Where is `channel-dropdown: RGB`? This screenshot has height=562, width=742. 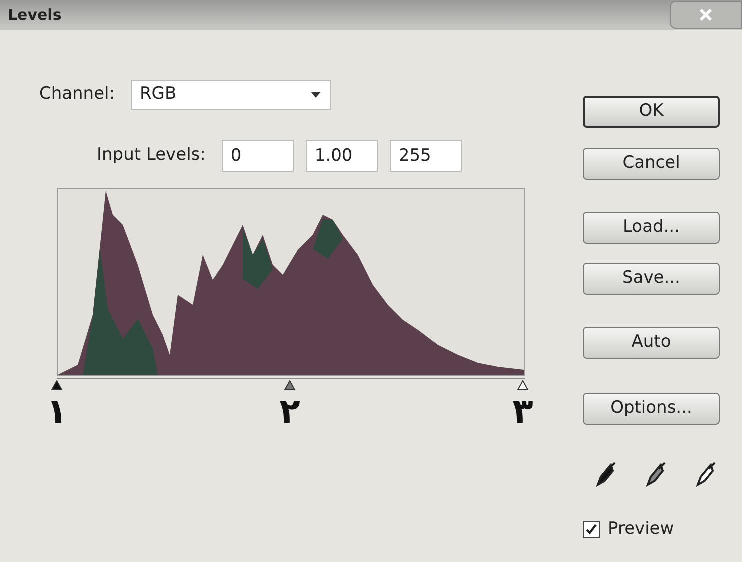
channel-dropdown: RGB is located at coordinates (231, 95).